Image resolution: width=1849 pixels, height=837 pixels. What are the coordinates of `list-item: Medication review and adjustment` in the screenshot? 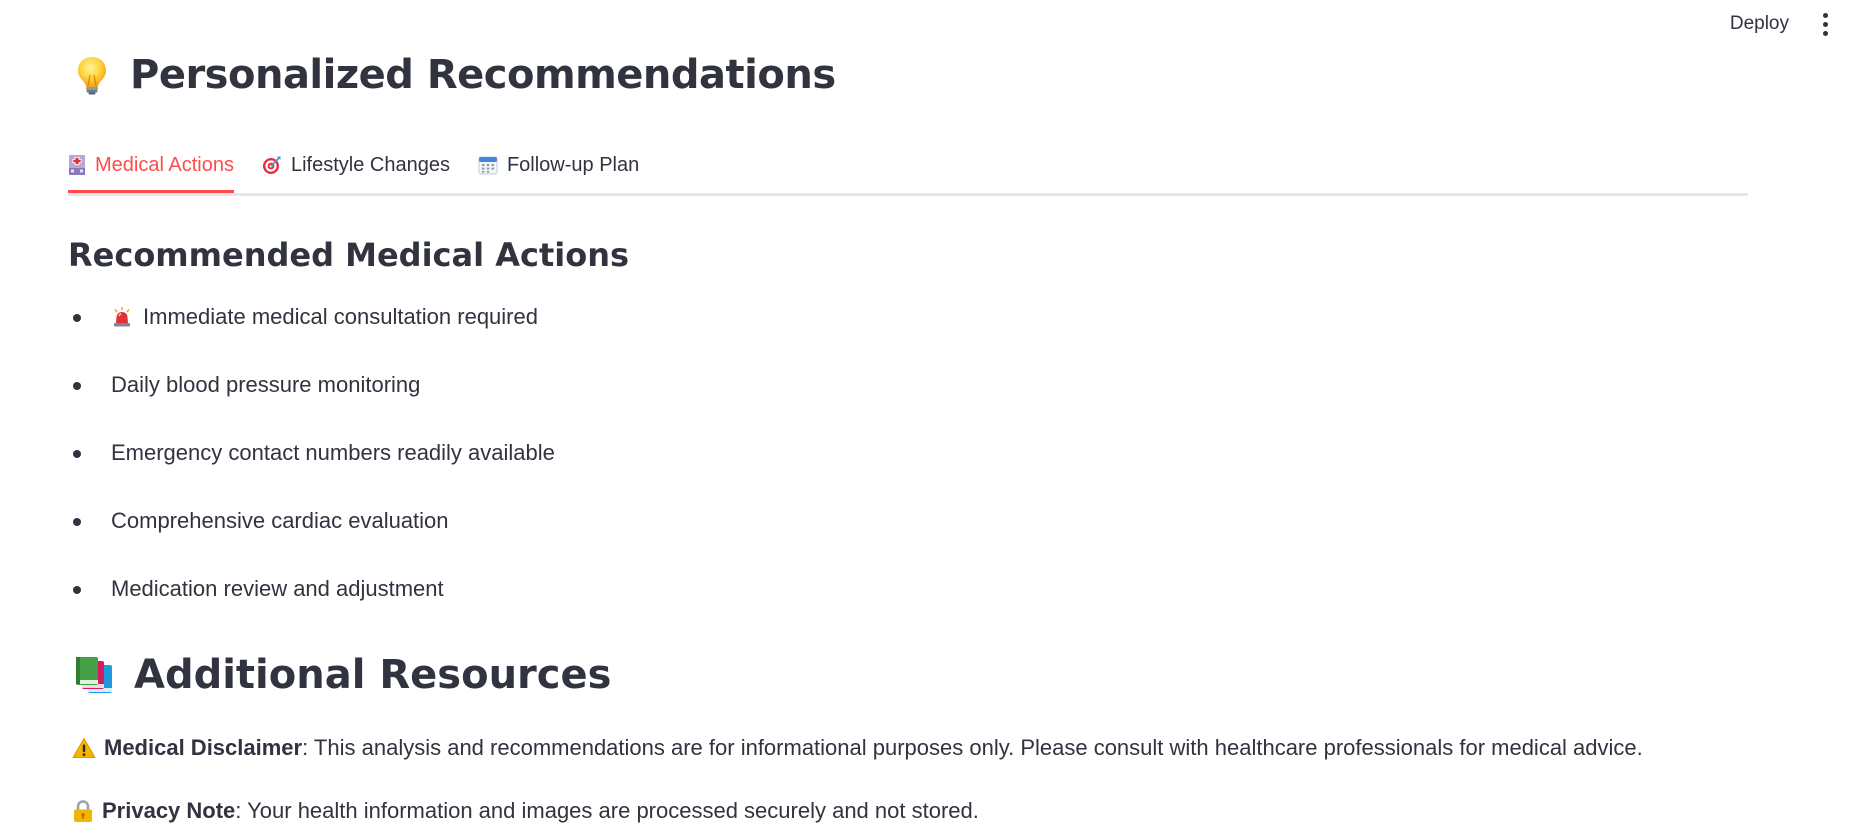 It's located at (311, 608).